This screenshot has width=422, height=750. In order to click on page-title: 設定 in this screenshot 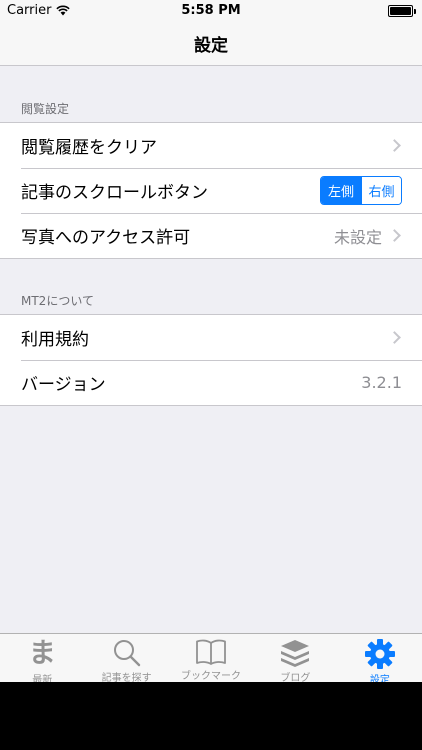, I will do `click(211, 46)`.